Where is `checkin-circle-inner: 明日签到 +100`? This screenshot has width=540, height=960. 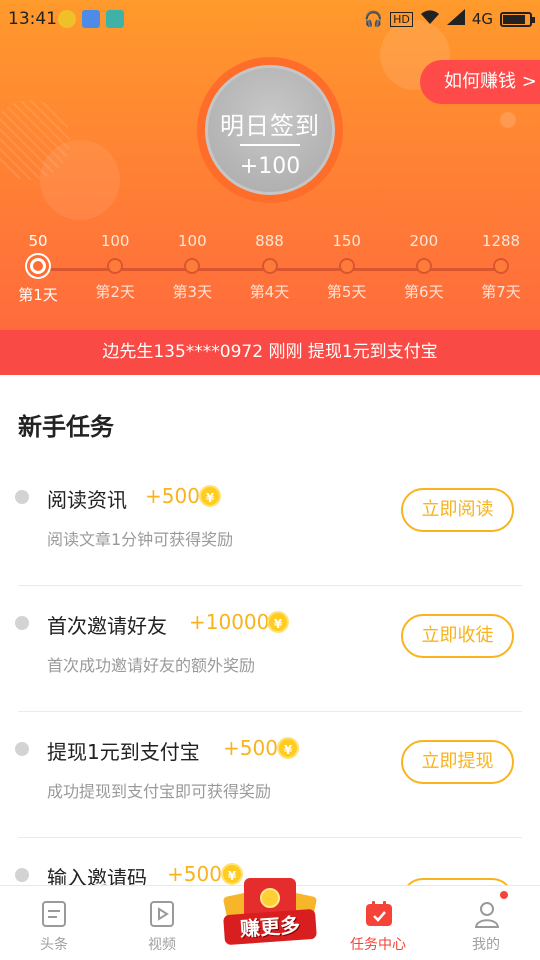 checkin-circle-inner: 明日签到 +100 is located at coordinates (270, 130).